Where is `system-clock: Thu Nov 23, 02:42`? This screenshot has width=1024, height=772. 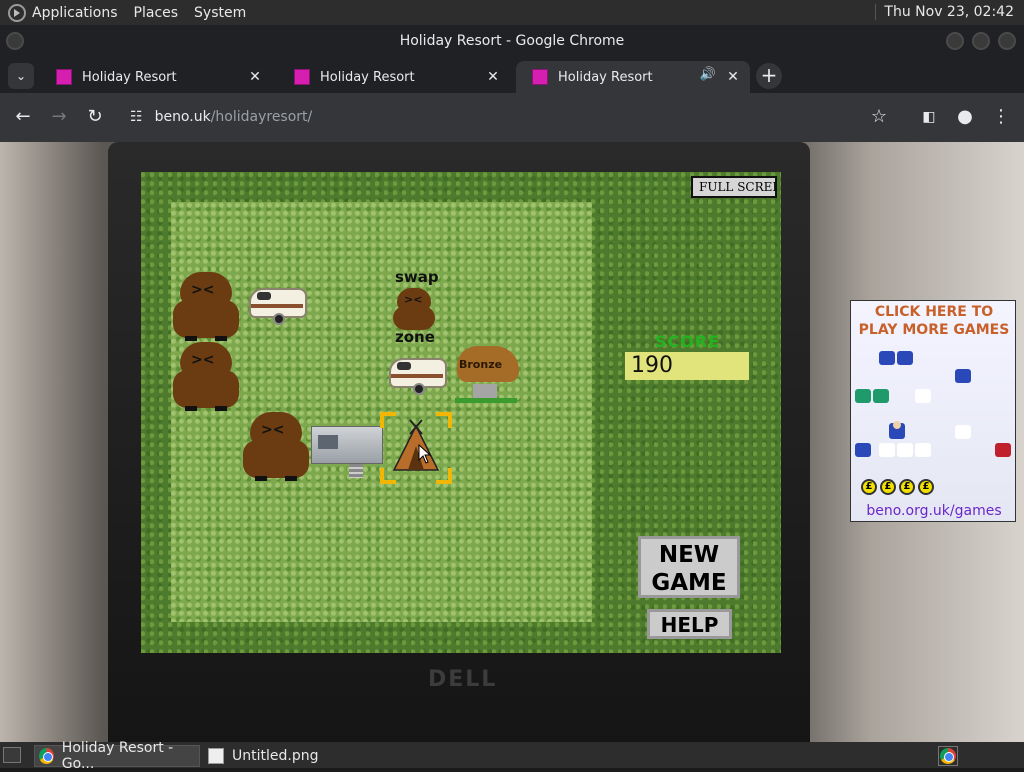
system-clock: Thu Nov 23, 02:42 is located at coordinates (944, 12).